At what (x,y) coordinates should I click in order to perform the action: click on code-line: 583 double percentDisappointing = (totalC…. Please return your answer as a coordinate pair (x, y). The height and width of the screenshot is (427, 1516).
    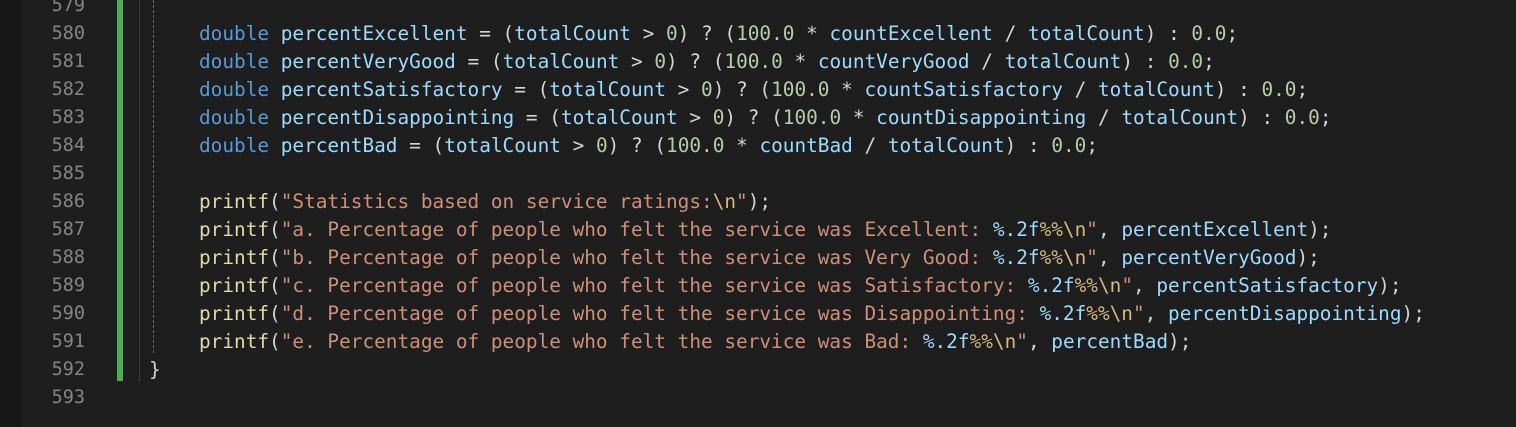
    Looking at the image, I should click on (768, 118).